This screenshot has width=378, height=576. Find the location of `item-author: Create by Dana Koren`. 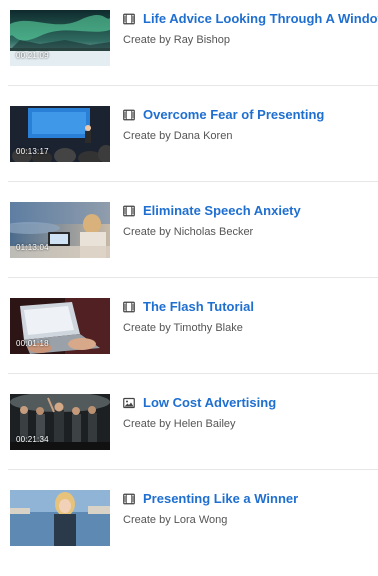

item-author: Create by Dana Koren is located at coordinates (178, 136).